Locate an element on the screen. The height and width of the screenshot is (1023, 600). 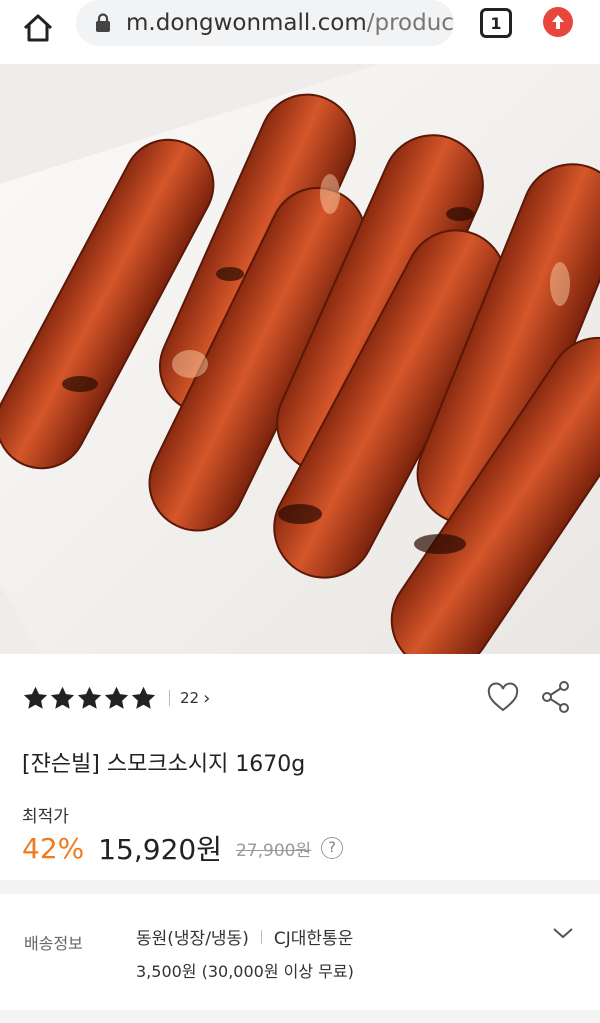
tab-count: 1 is located at coordinates (496, 23).